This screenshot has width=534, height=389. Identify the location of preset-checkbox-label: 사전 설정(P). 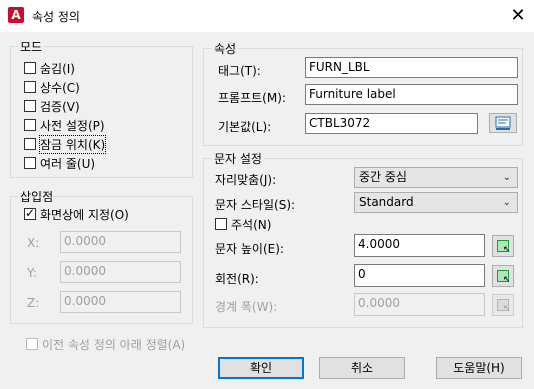
(72, 125).